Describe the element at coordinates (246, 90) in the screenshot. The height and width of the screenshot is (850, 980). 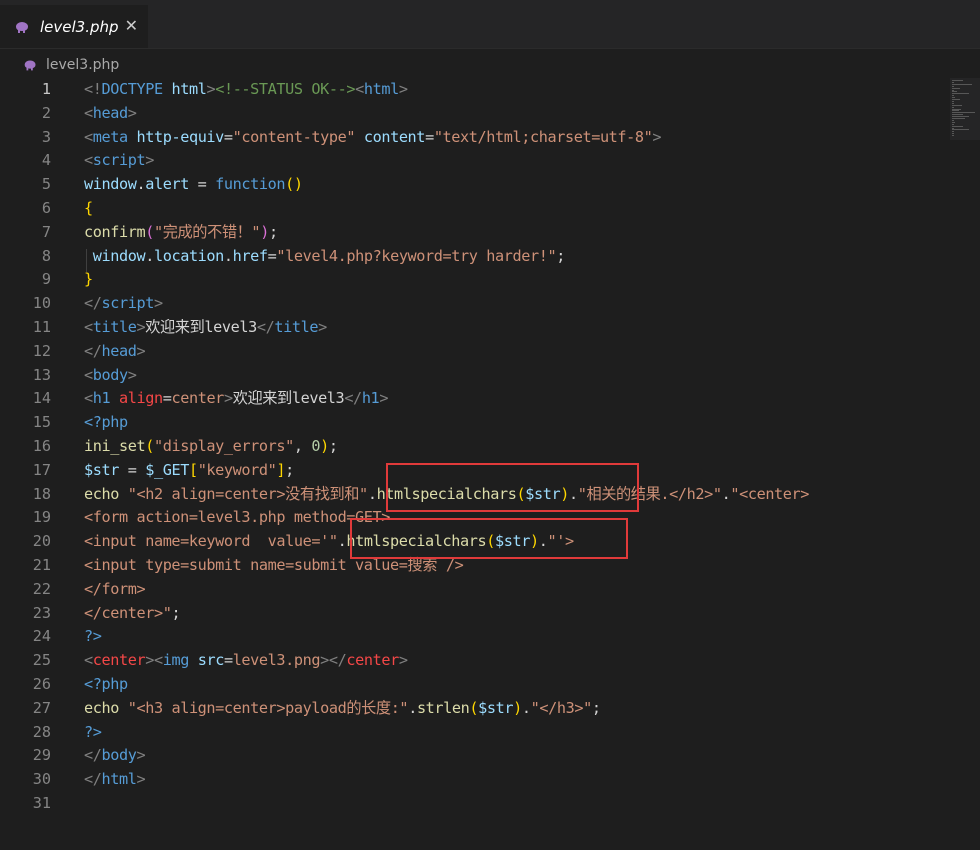
I see `code-text: <!DOCTYPE html><!--STATUS OK--><html>` at that location.